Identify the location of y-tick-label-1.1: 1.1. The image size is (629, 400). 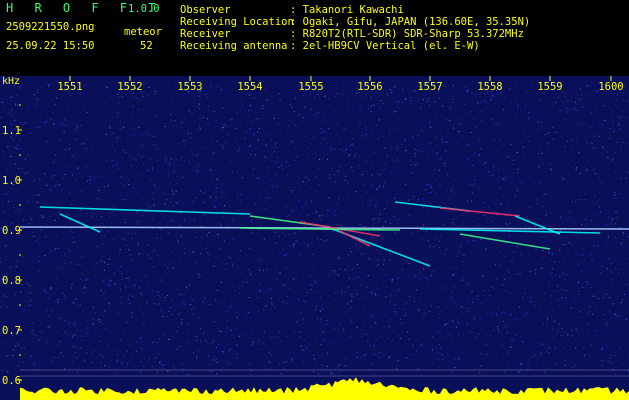
(11, 131).